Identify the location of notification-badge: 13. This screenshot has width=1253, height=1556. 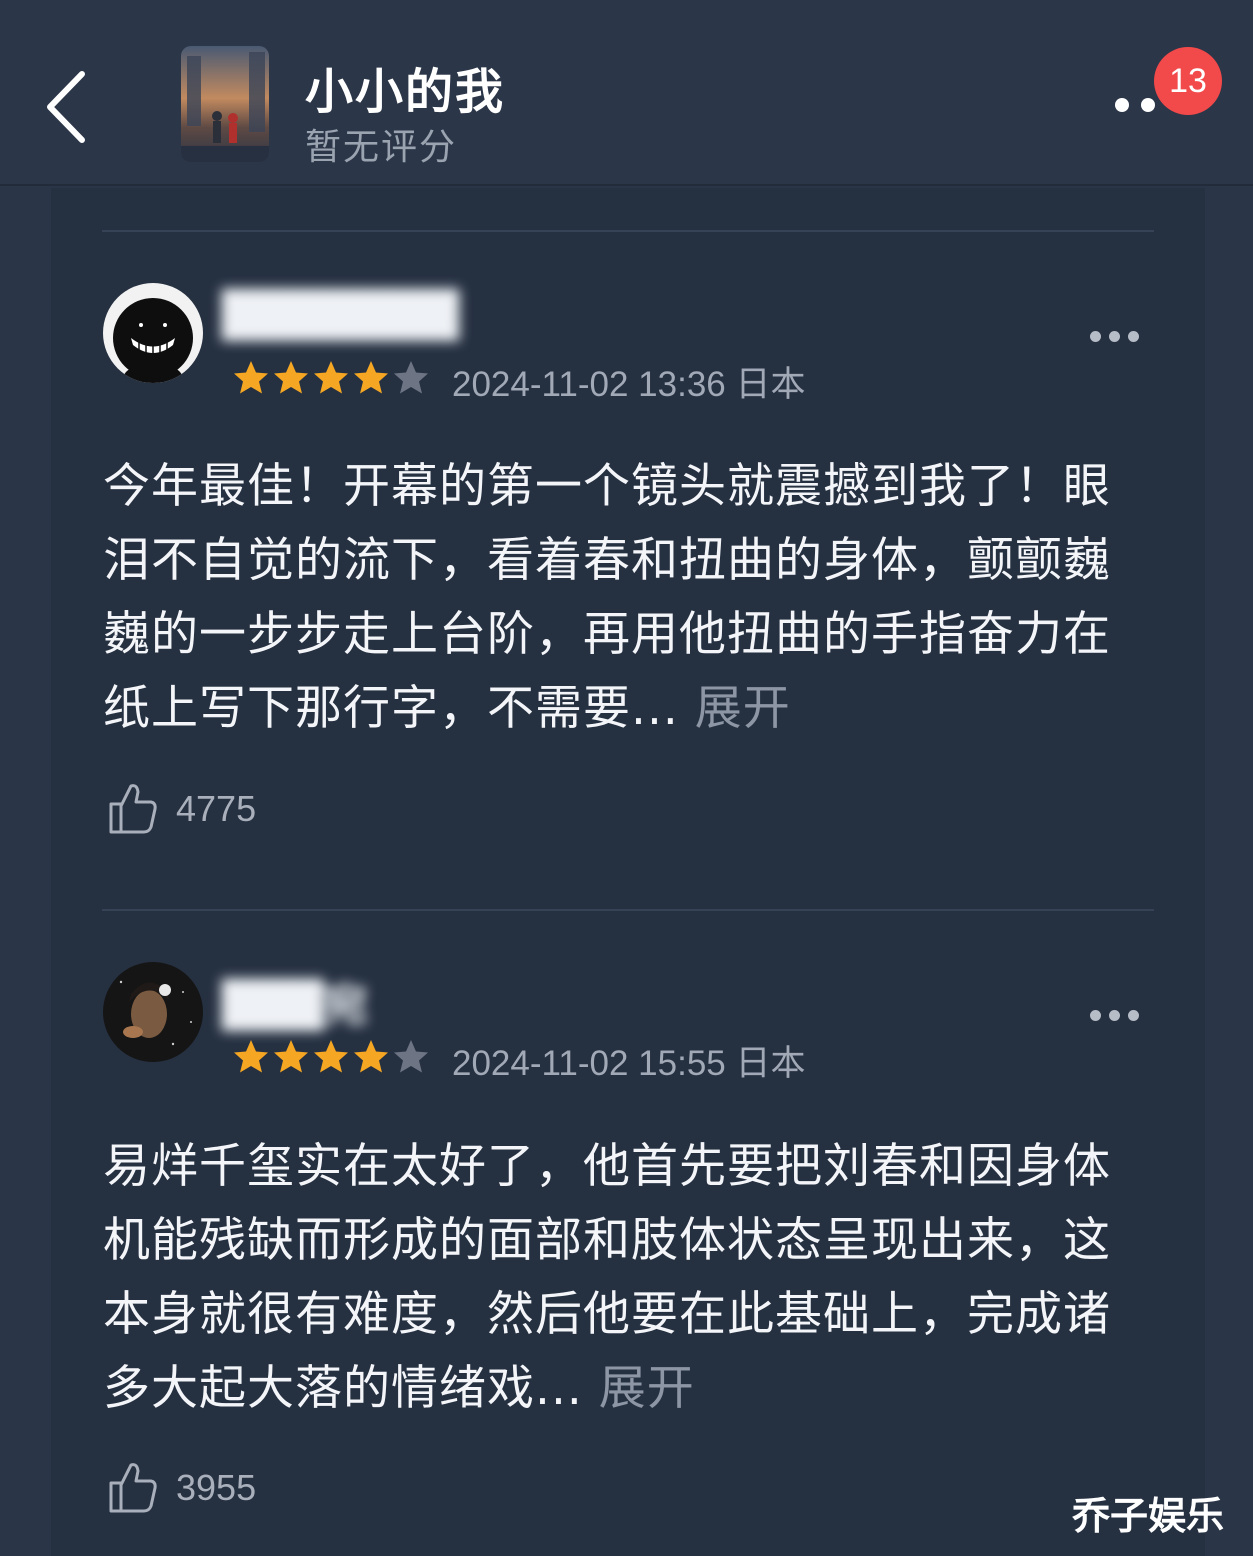
(1188, 81).